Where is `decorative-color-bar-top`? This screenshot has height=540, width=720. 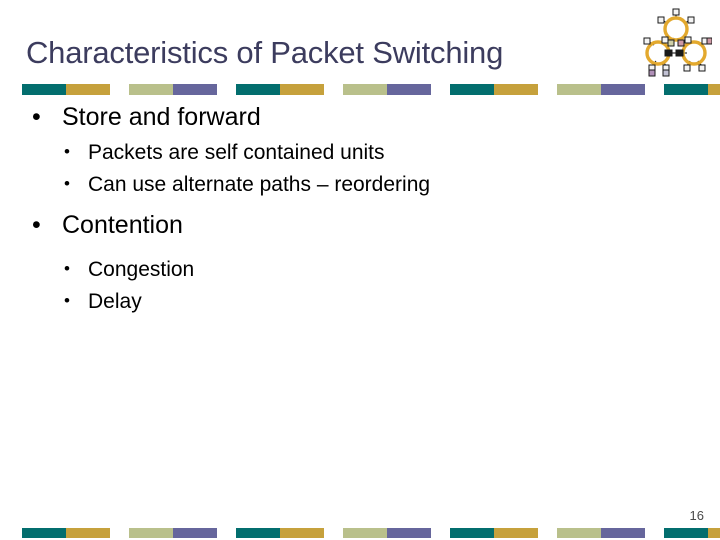 decorative-color-bar-top is located at coordinates (371, 89).